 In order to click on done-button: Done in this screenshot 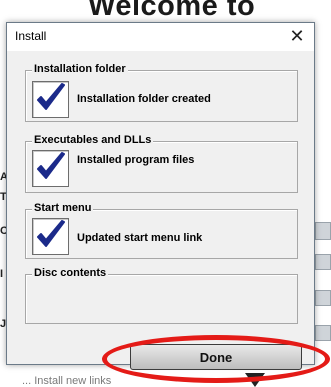, I will do `click(216, 357)`.